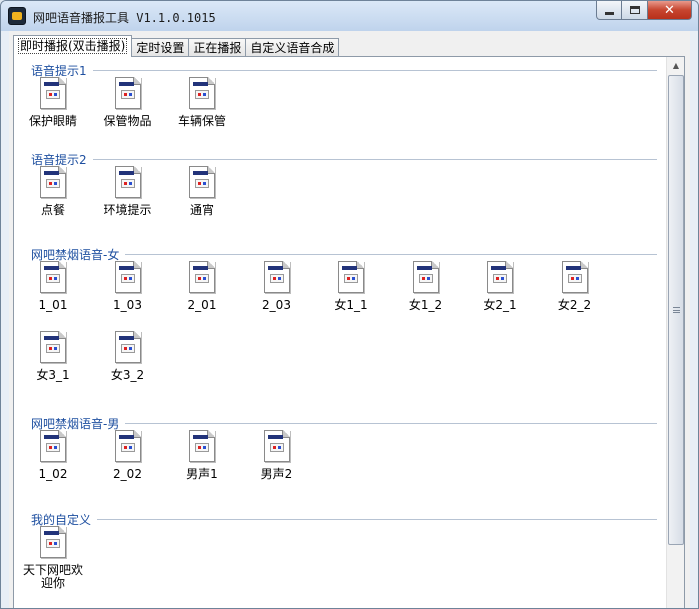 The width and height of the screenshot is (699, 609). What do you see at coordinates (127, 375) in the screenshot?
I see `voice-item-label: 女3_2` at bounding box center [127, 375].